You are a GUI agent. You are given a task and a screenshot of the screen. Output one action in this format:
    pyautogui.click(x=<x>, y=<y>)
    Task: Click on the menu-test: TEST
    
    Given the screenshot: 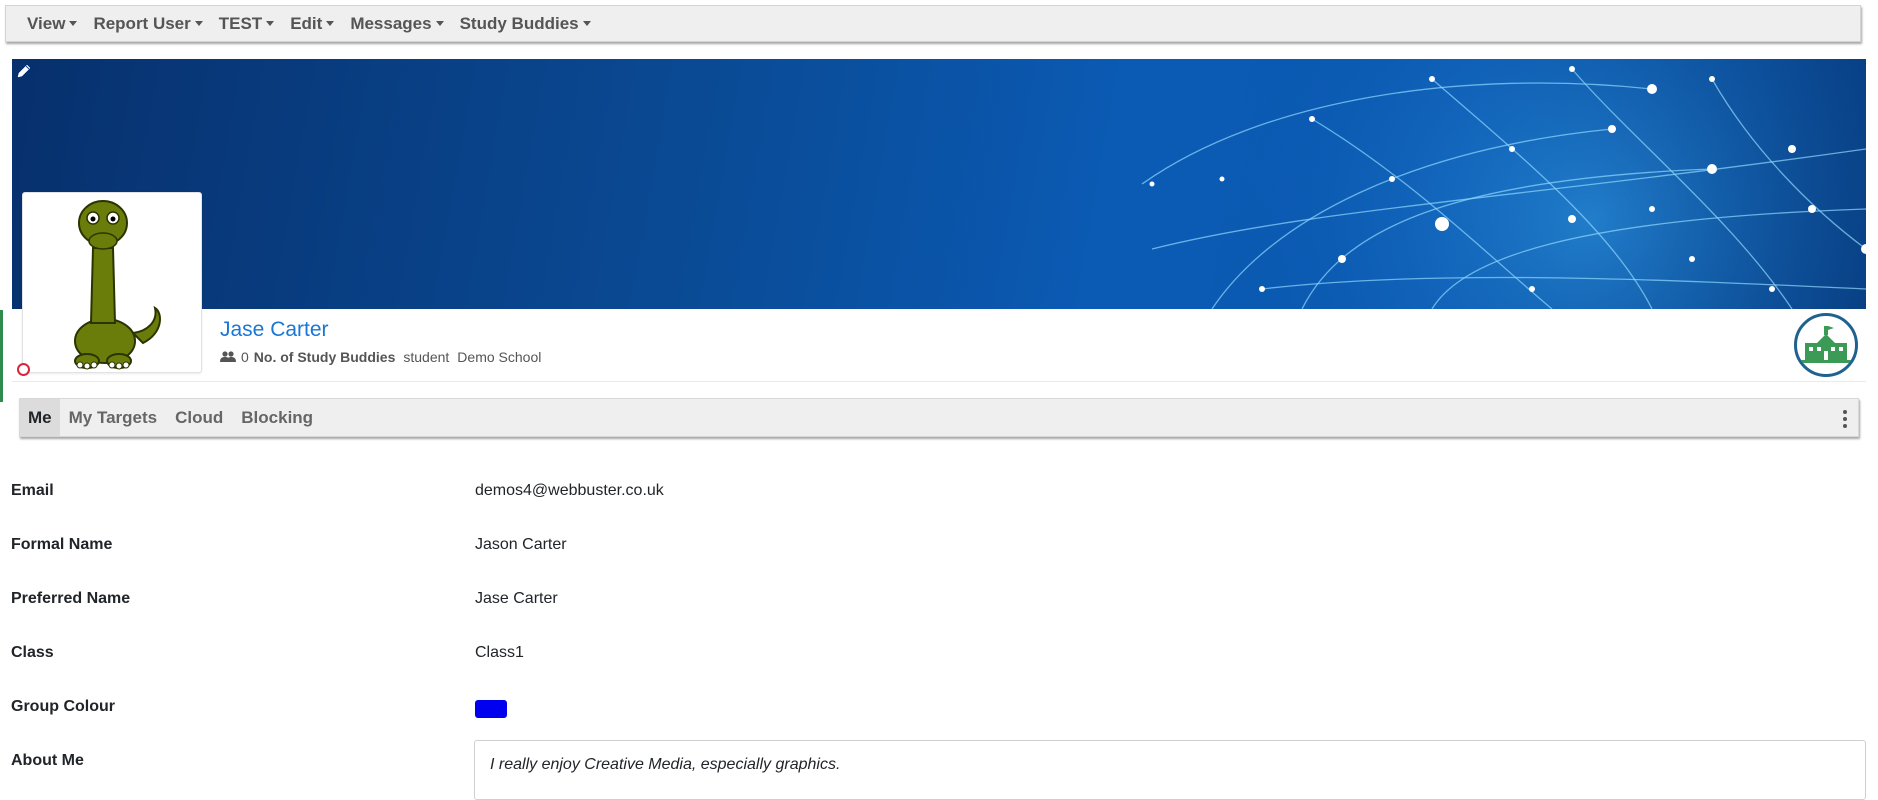 What is the action you would take?
    pyautogui.click(x=246, y=23)
    